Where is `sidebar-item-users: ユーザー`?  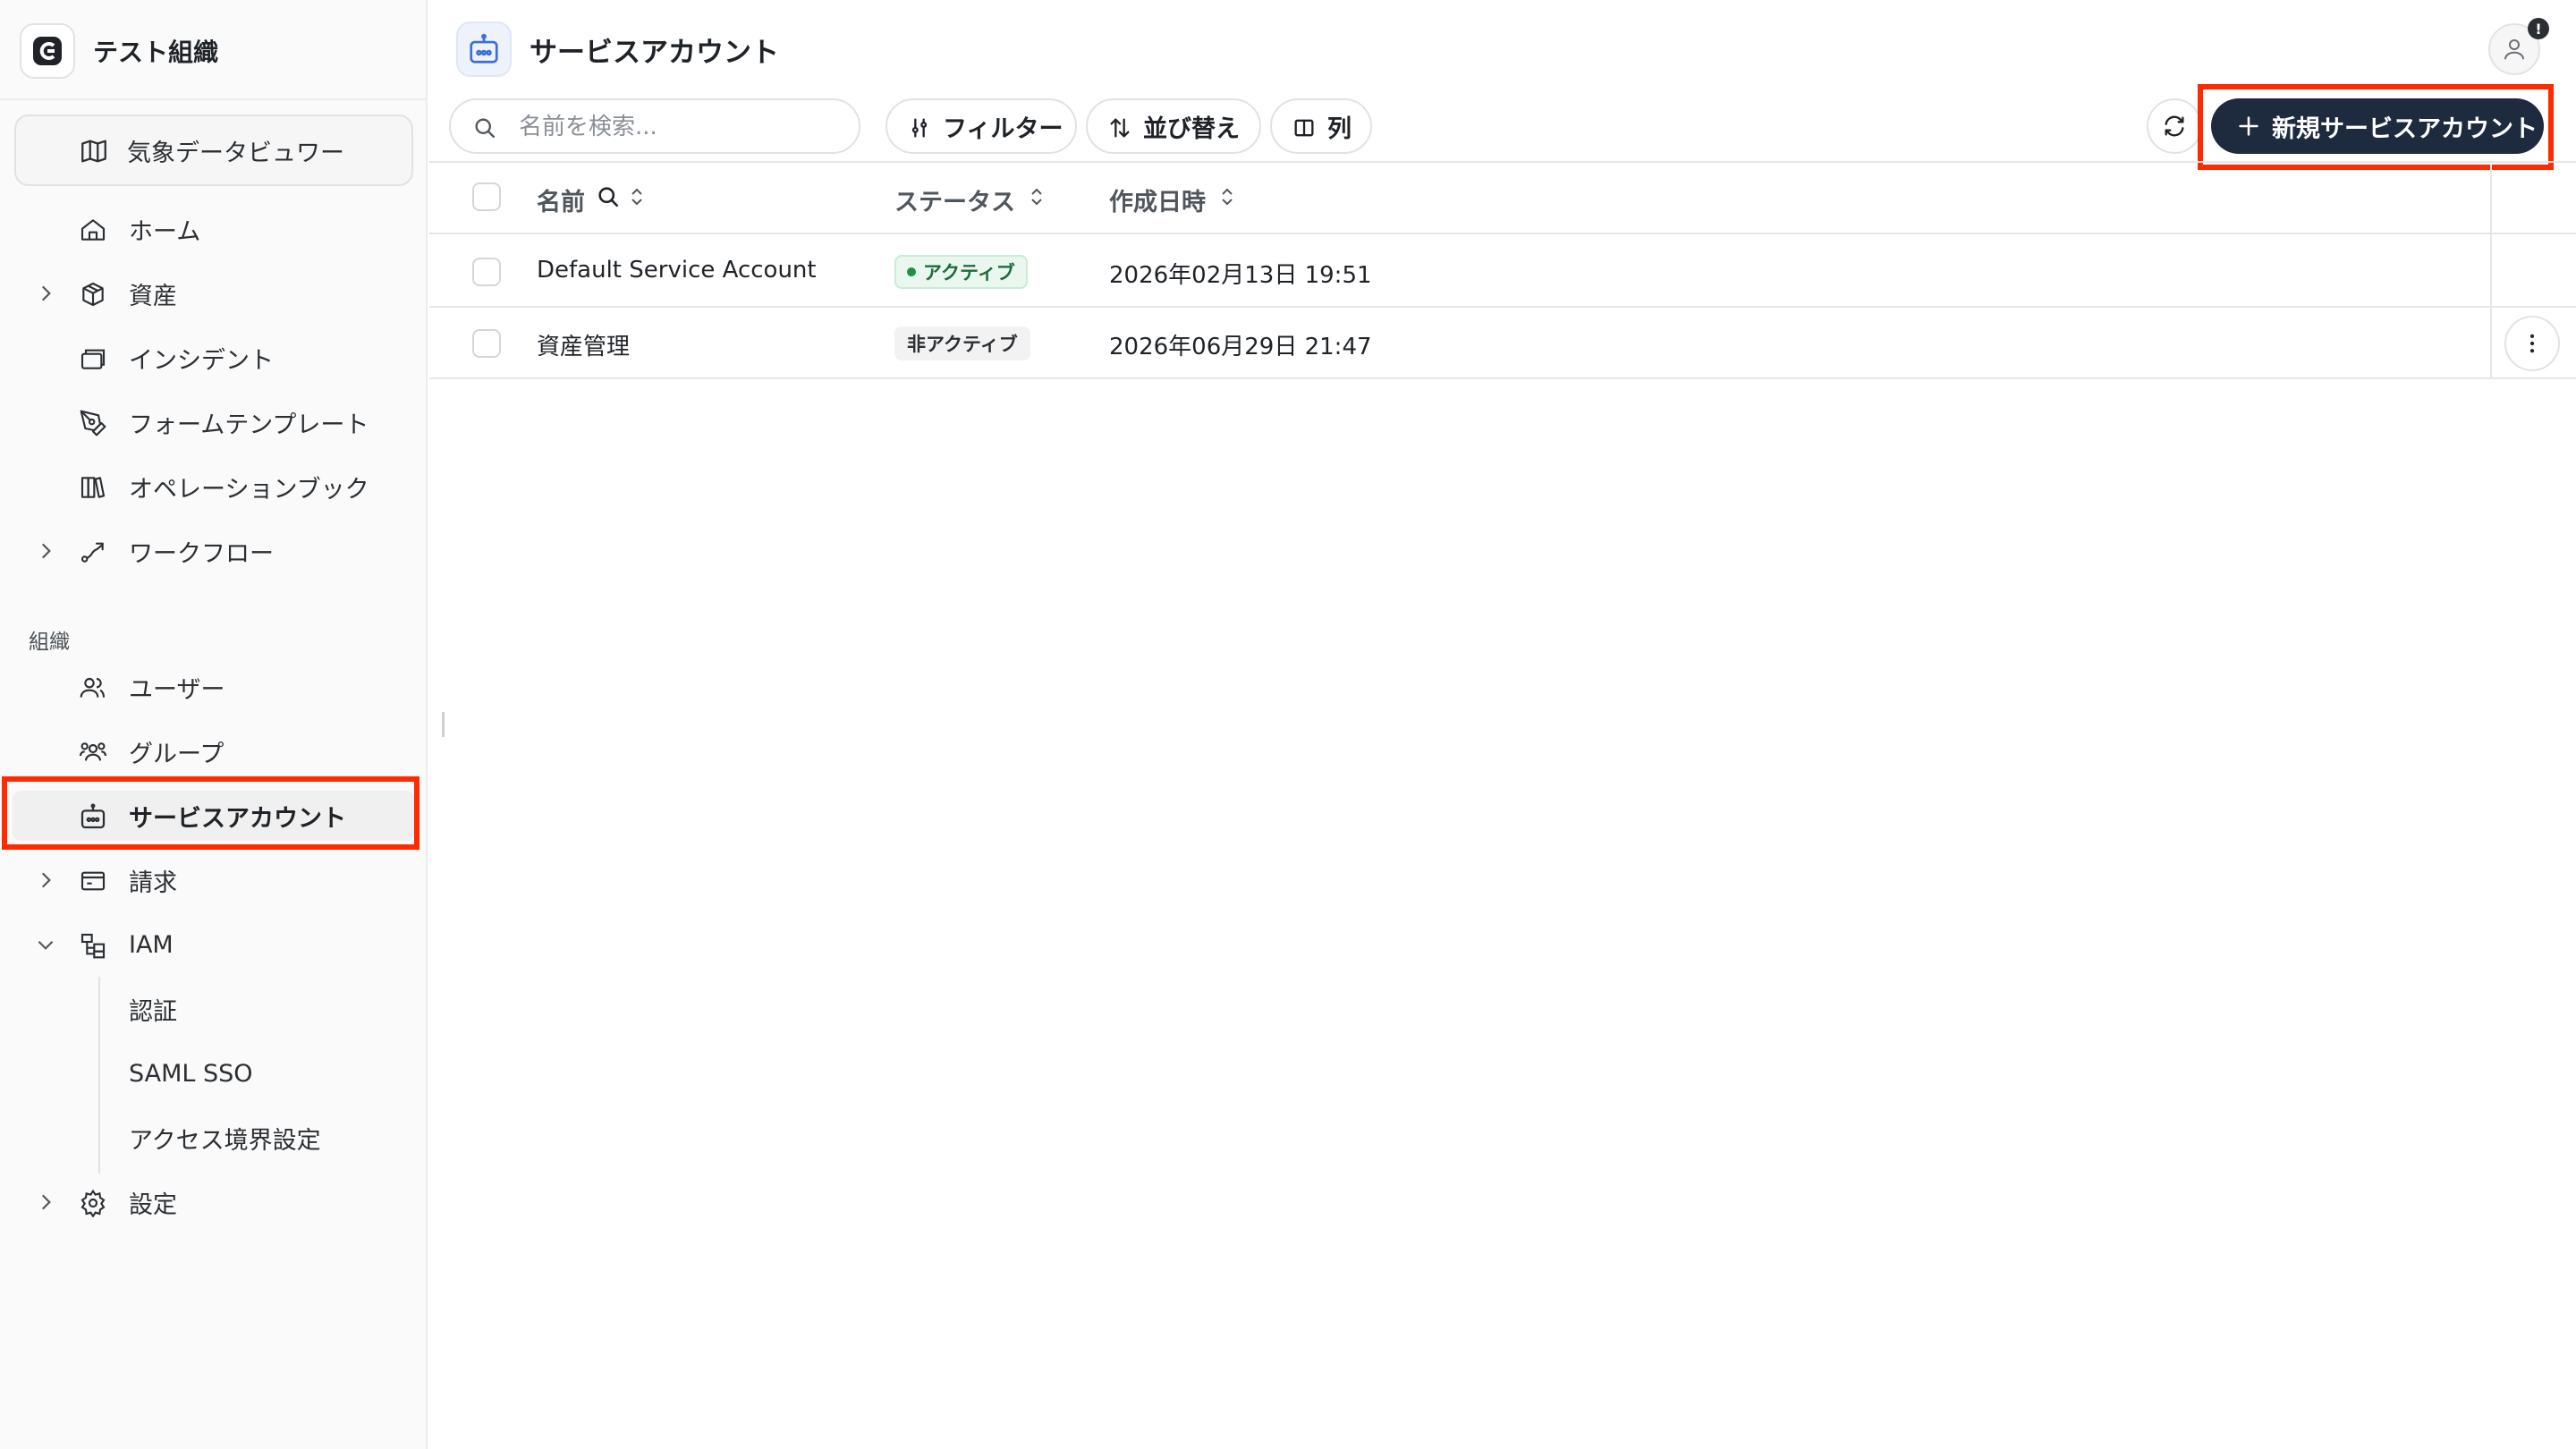 sidebar-item-users: ユーザー is located at coordinates (214, 687).